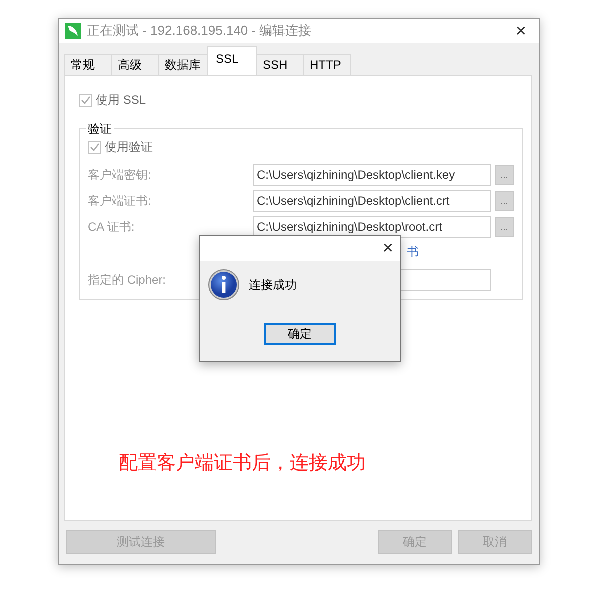 The height and width of the screenshot is (599, 612). Describe the element at coordinates (224, 285) in the screenshot. I see `info-icon` at that location.